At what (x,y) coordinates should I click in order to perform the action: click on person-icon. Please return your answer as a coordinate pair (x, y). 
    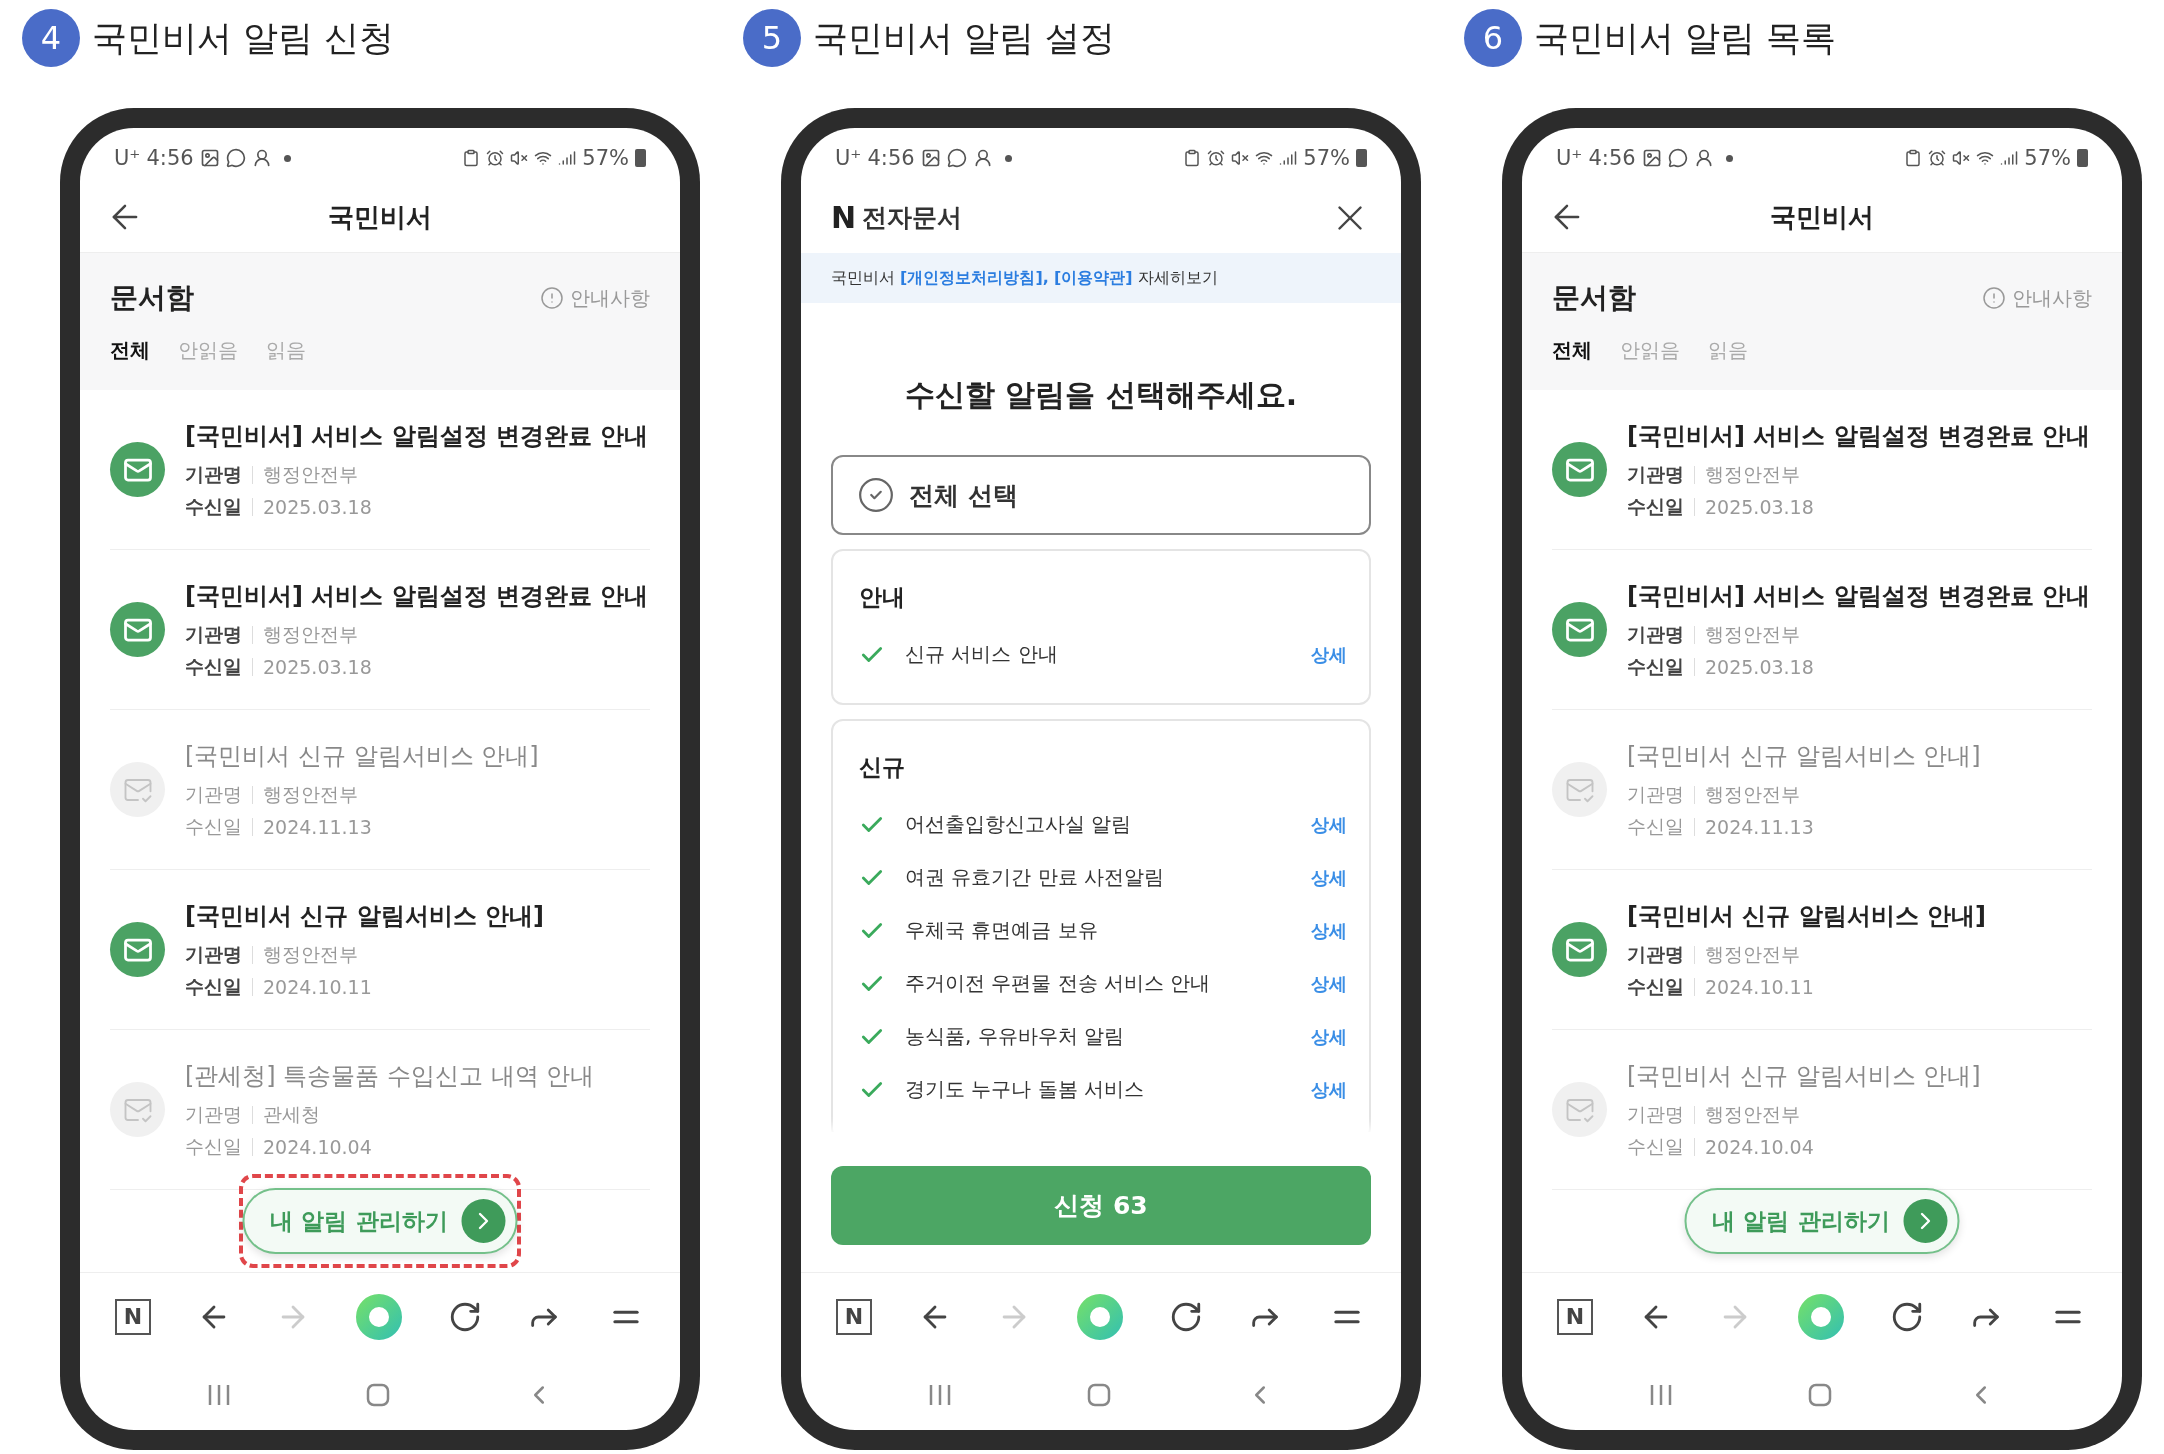
    Looking at the image, I should click on (261, 158).